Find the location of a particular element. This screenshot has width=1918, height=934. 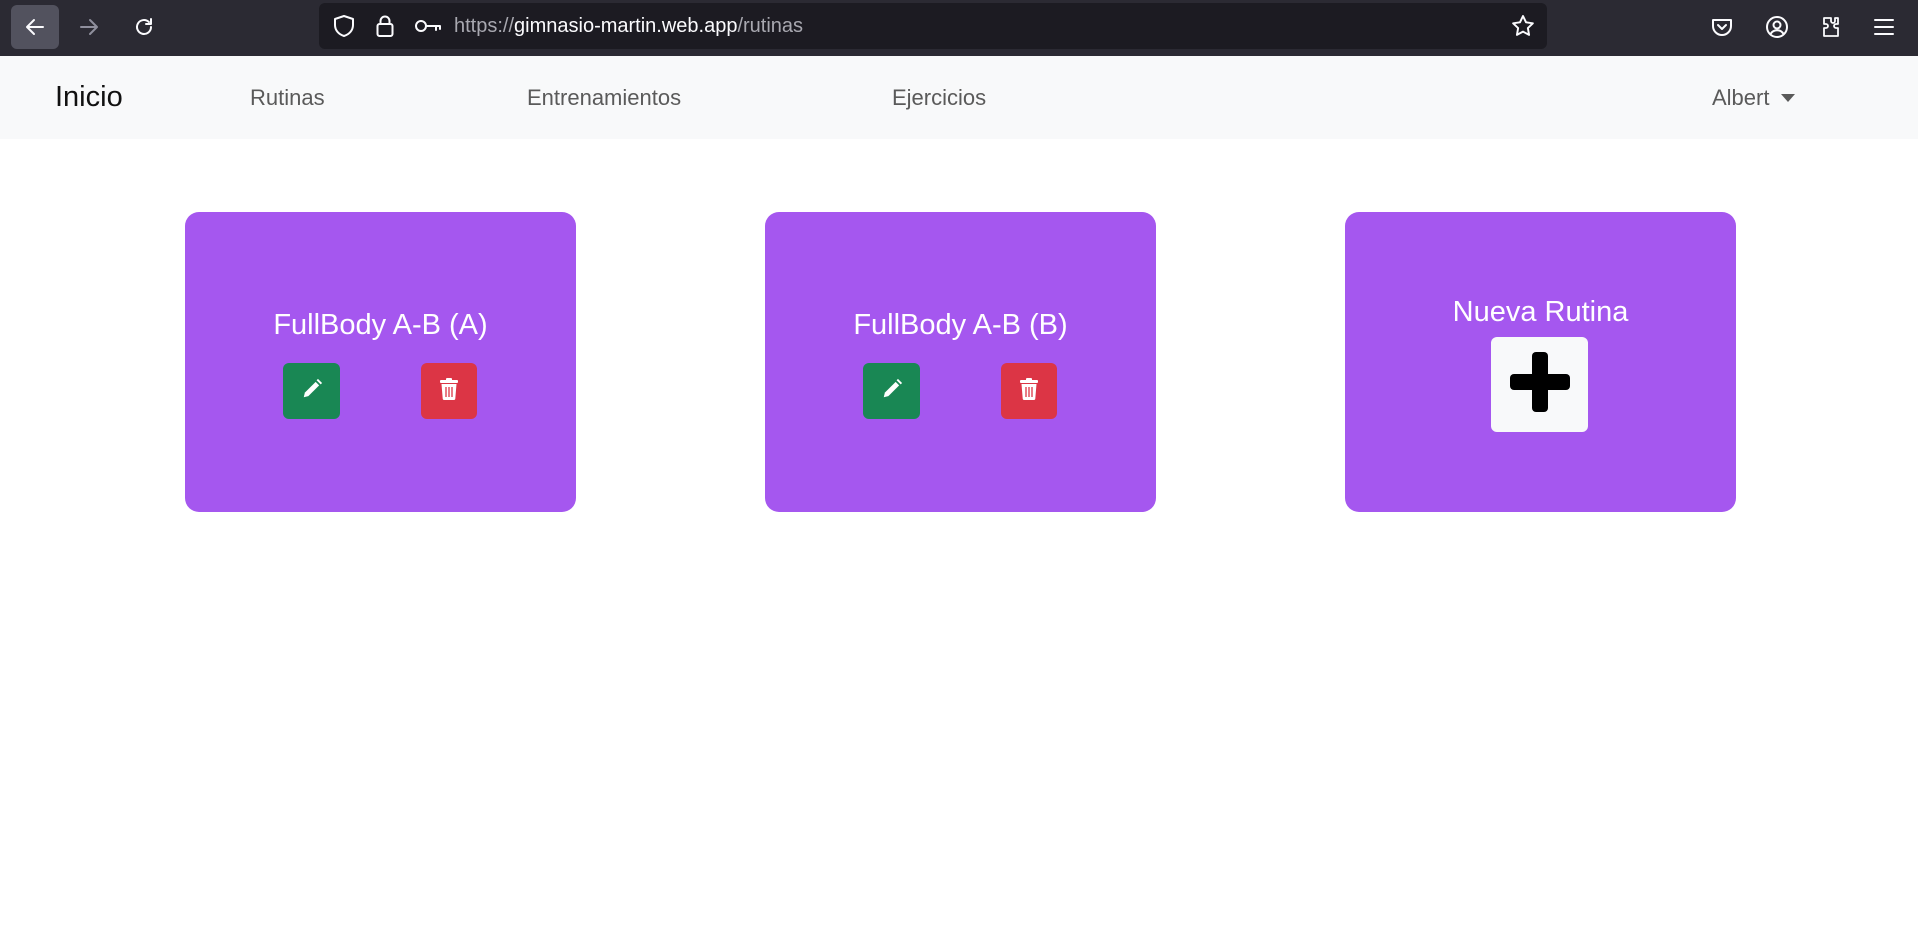

menu-icon is located at coordinates (1884, 27).